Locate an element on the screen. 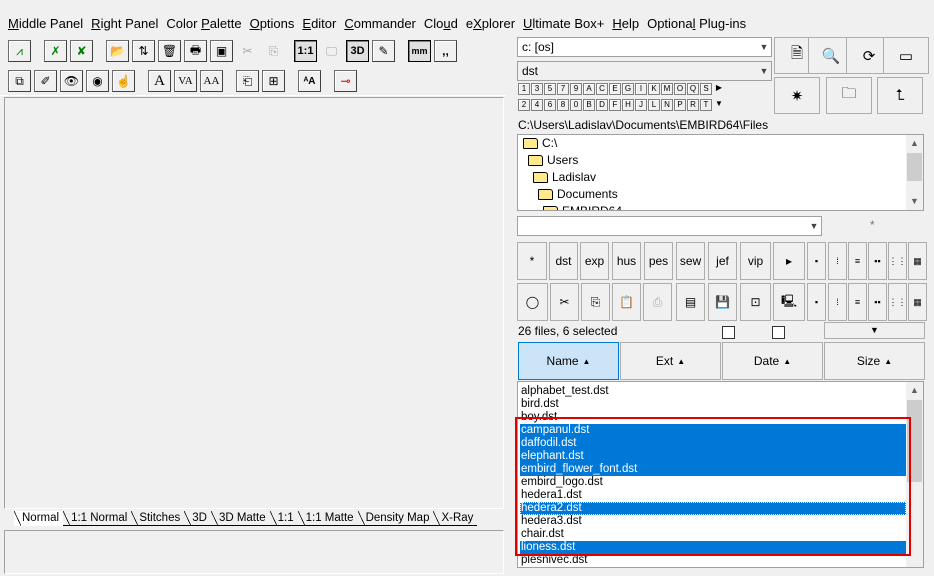 The width and height of the screenshot is (934, 576). menu-middle-panel: Middle Panel is located at coordinates (47, 24).